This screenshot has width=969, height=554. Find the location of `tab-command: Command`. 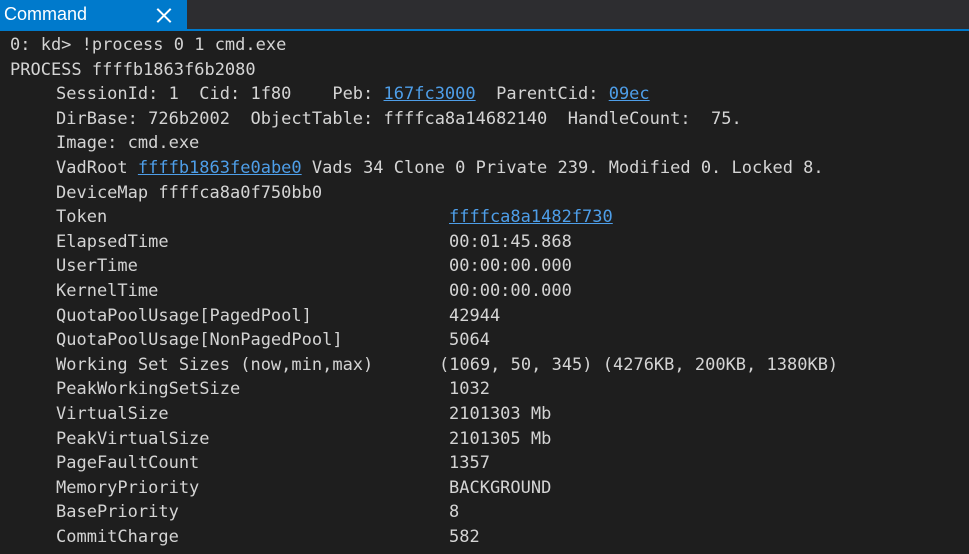

tab-command: Command is located at coordinates (93, 14).